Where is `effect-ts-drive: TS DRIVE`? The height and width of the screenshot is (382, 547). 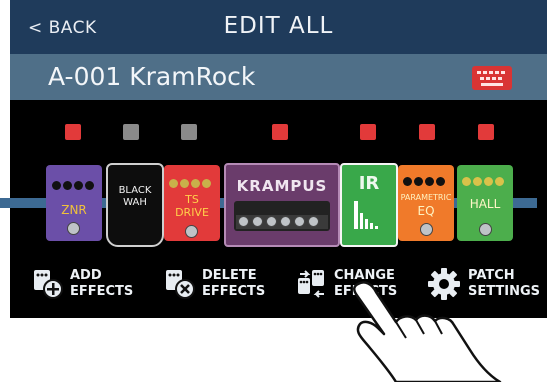
effect-ts-drive: TS DRIVE is located at coordinates (192, 203).